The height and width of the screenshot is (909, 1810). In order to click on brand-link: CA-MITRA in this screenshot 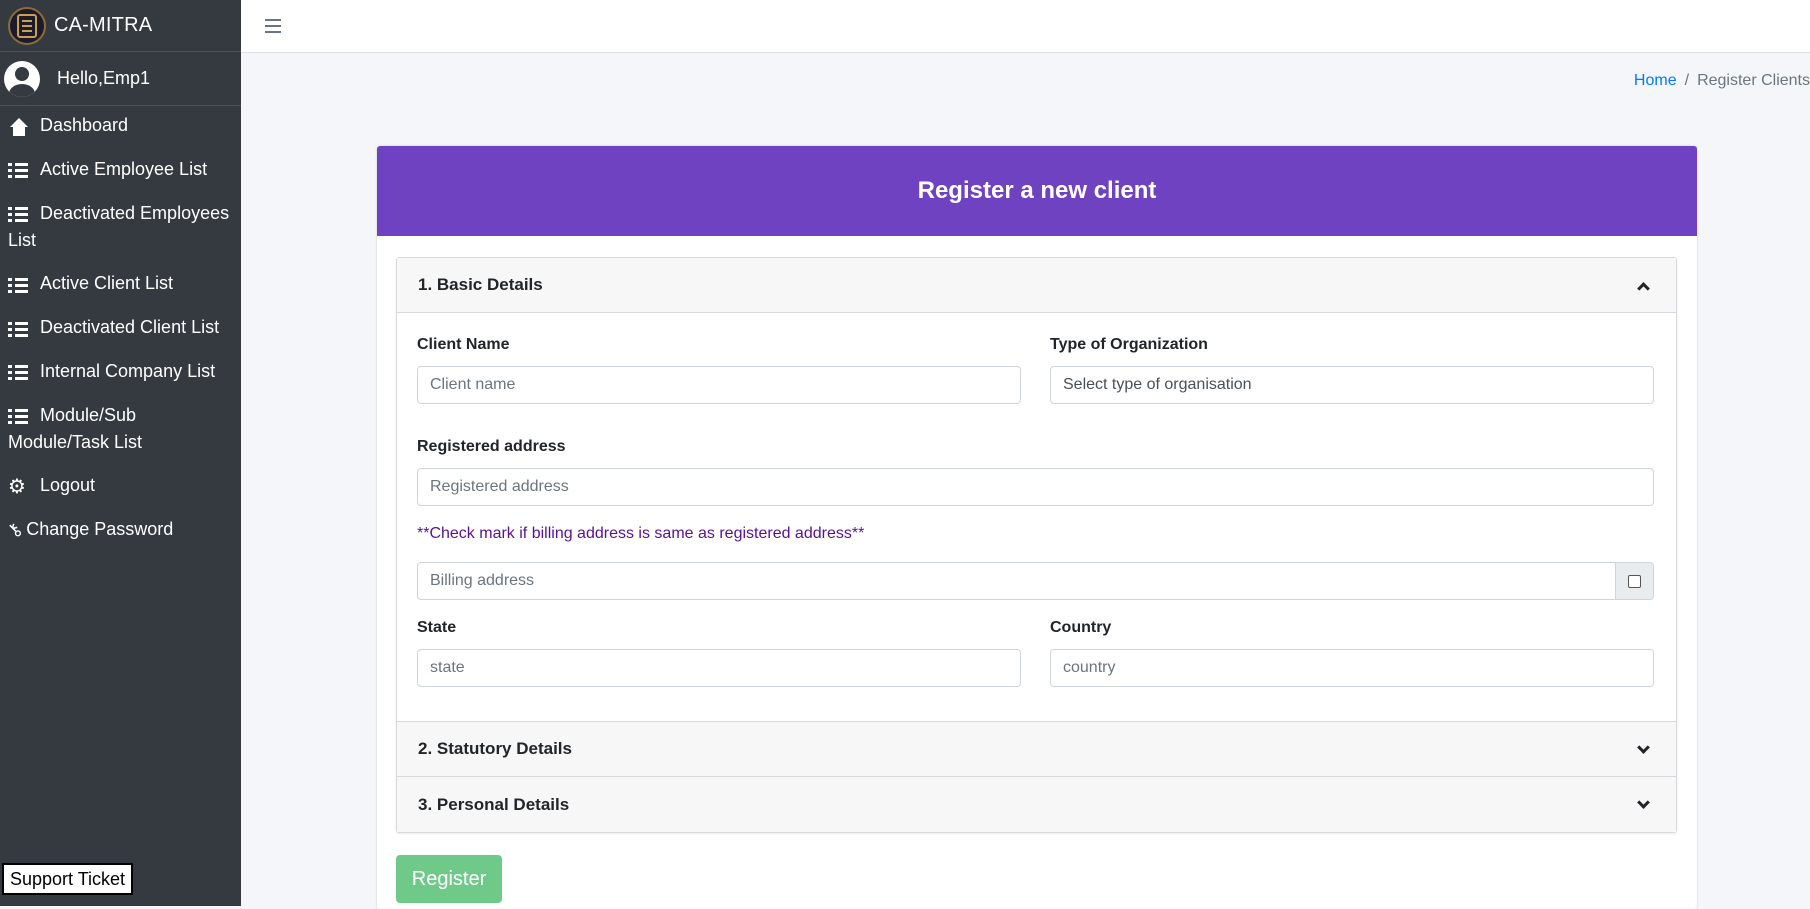, I will do `click(120, 26)`.